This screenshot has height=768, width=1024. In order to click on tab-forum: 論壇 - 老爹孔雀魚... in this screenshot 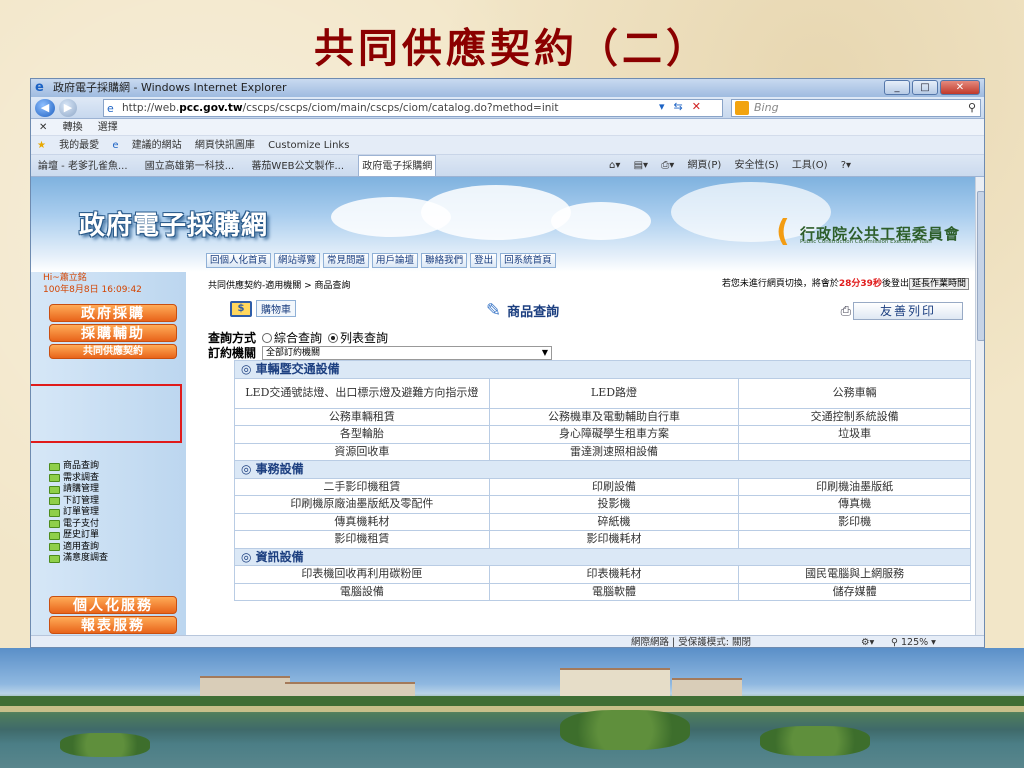, I will do `click(83, 166)`.